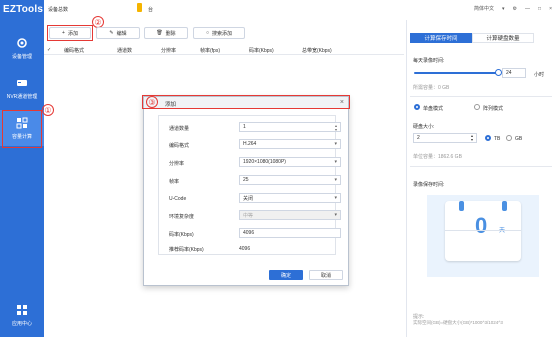  I want to click on encoding-label: 编码格式, so click(179, 146).